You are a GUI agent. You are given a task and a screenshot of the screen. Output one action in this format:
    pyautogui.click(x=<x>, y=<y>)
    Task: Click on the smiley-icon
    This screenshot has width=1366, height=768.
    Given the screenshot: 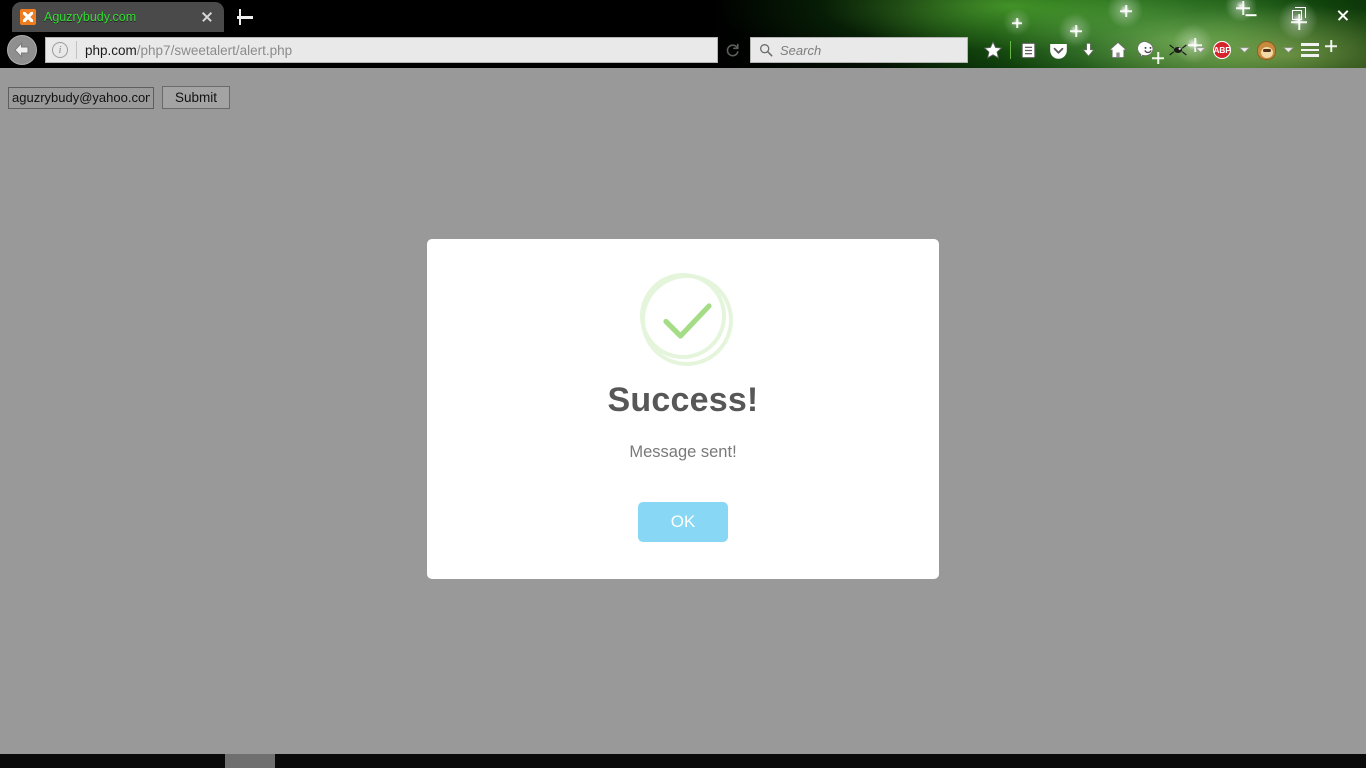 What is the action you would take?
    pyautogui.click(x=1148, y=50)
    